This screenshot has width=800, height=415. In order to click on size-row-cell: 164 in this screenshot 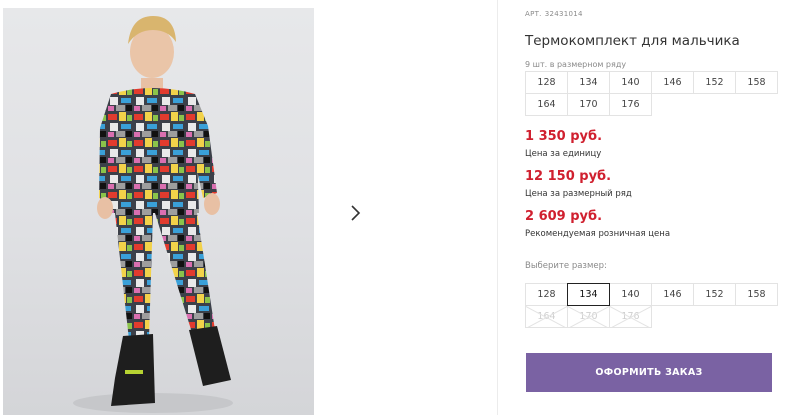, I will do `click(546, 104)`.